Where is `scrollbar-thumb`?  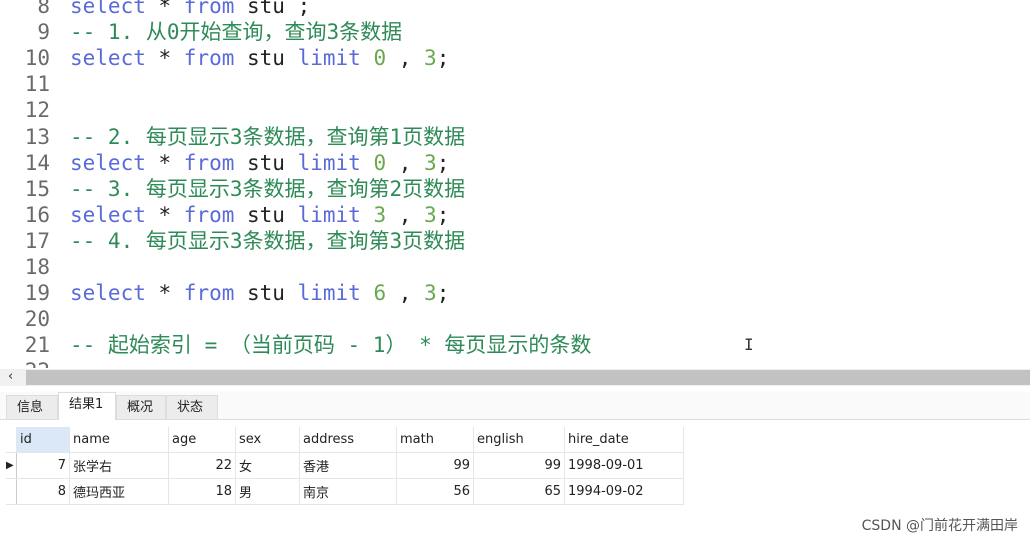 scrollbar-thumb is located at coordinates (528, 377).